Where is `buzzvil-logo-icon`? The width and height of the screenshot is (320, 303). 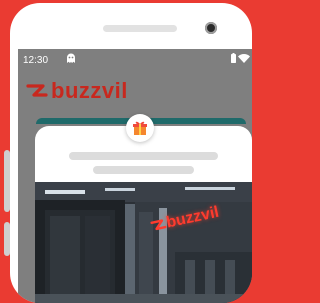 buzzvil-logo-icon is located at coordinates (37, 90).